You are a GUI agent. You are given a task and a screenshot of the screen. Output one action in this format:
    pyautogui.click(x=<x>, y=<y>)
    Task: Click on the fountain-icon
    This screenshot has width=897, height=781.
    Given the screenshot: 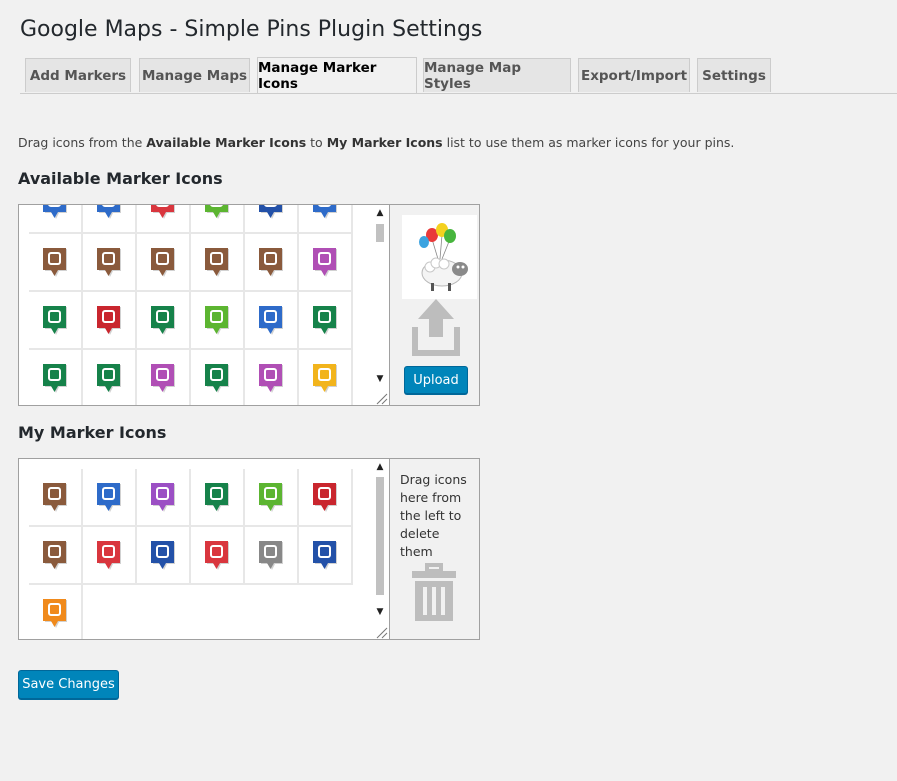 What is the action you would take?
    pyautogui.click(x=271, y=320)
    